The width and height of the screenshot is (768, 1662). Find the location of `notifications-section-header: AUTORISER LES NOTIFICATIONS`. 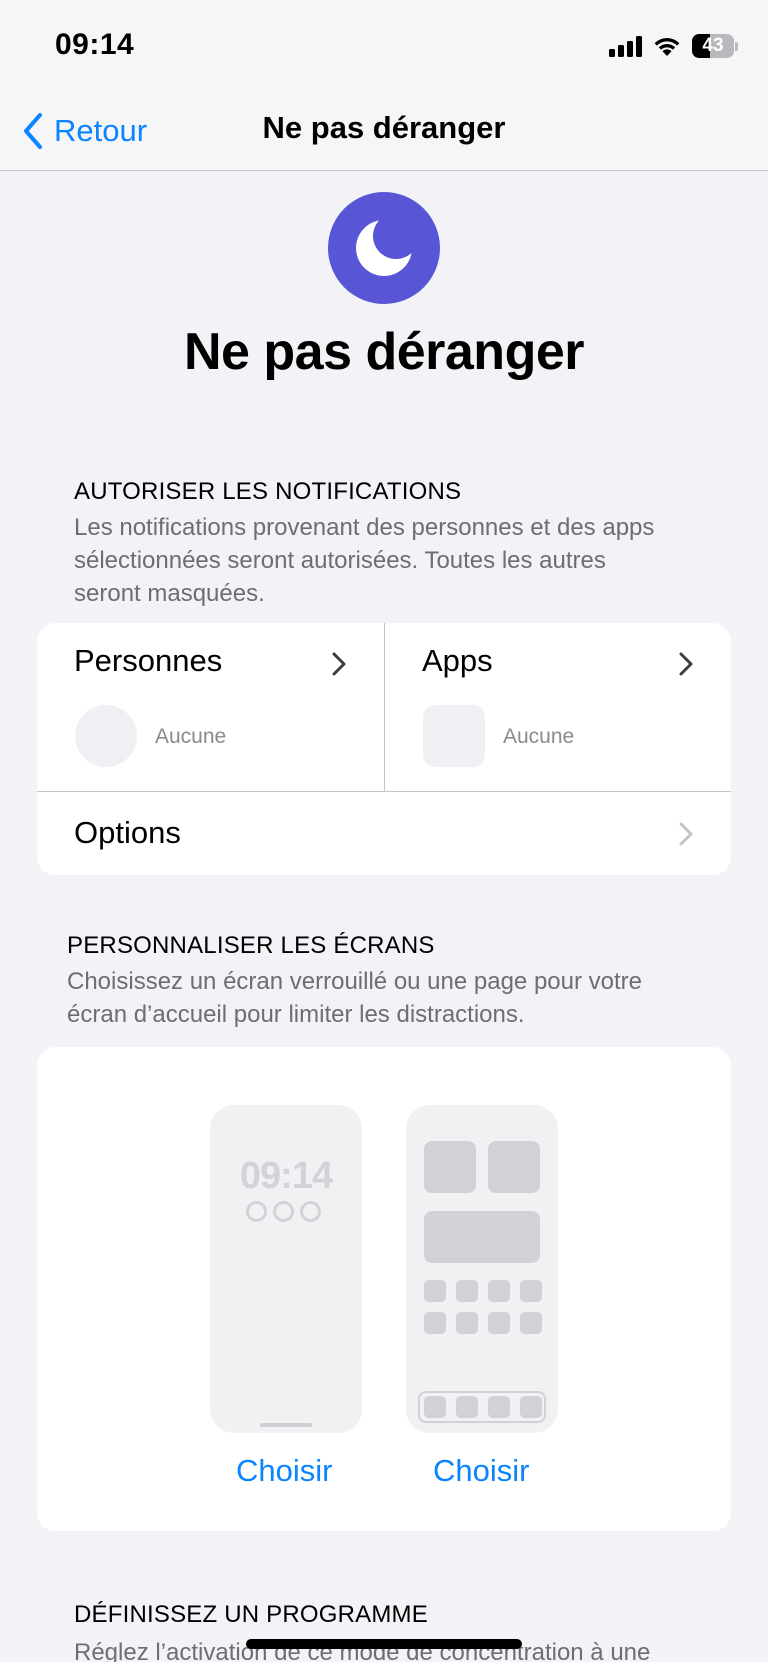

notifications-section-header: AUTORISER LES NOTIFICATIONS is located at coordinates (268, 491).